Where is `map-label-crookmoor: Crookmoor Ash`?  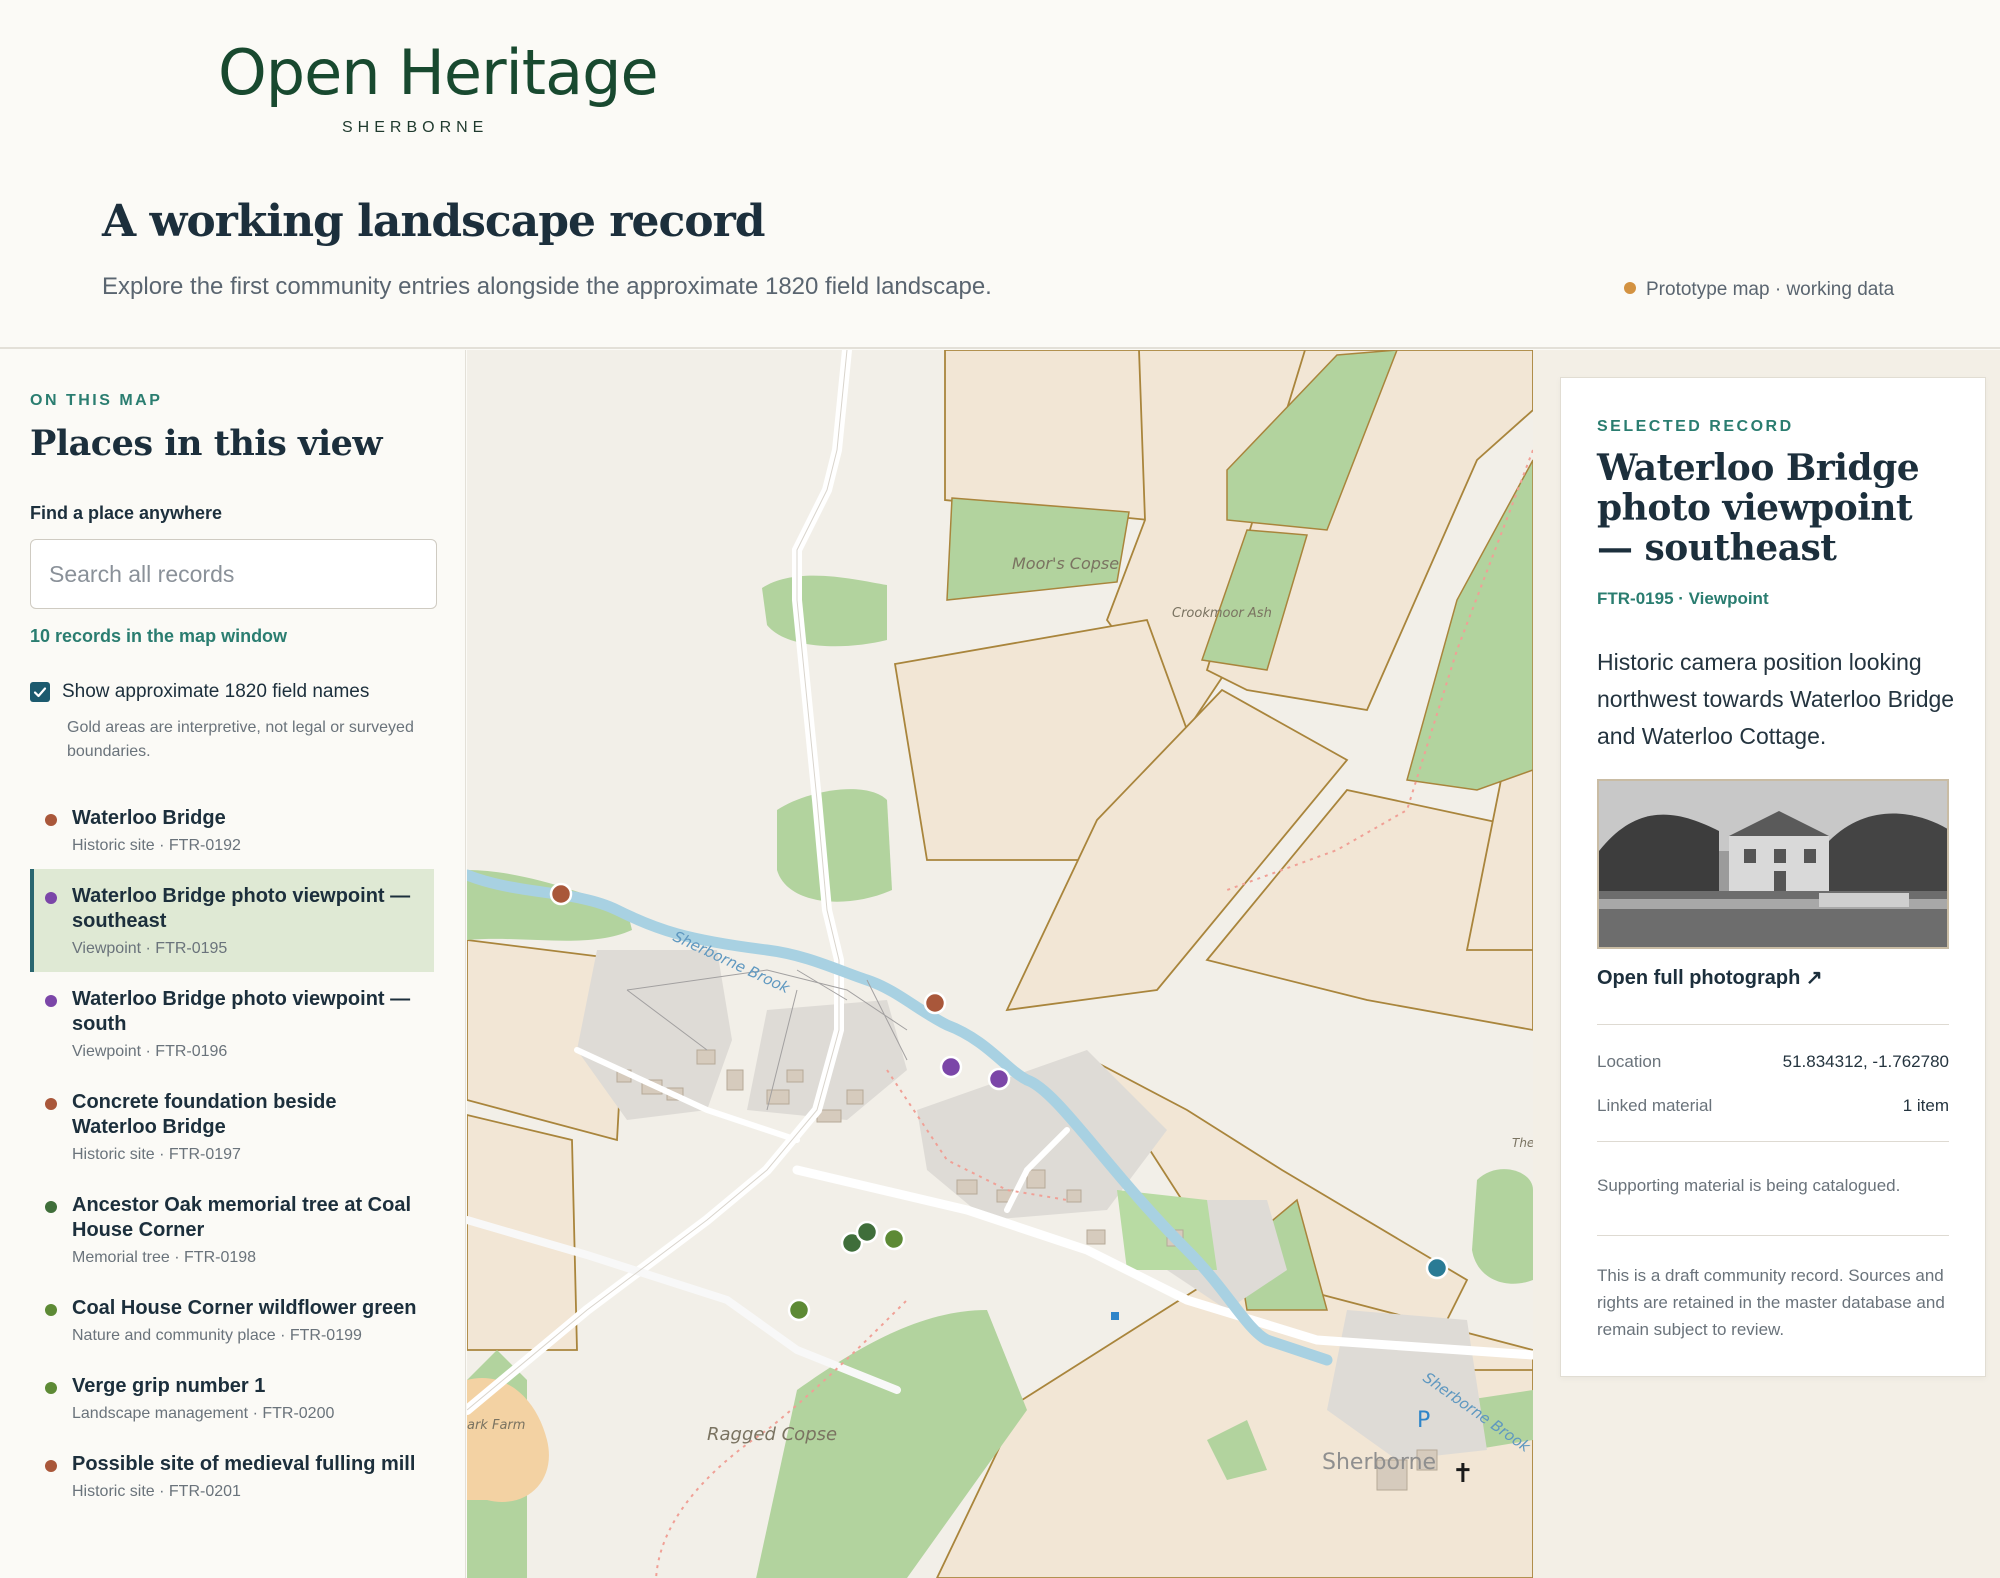 map-label-crookmoor: Crookmoor Ash is located at coordinates (1222, 613).